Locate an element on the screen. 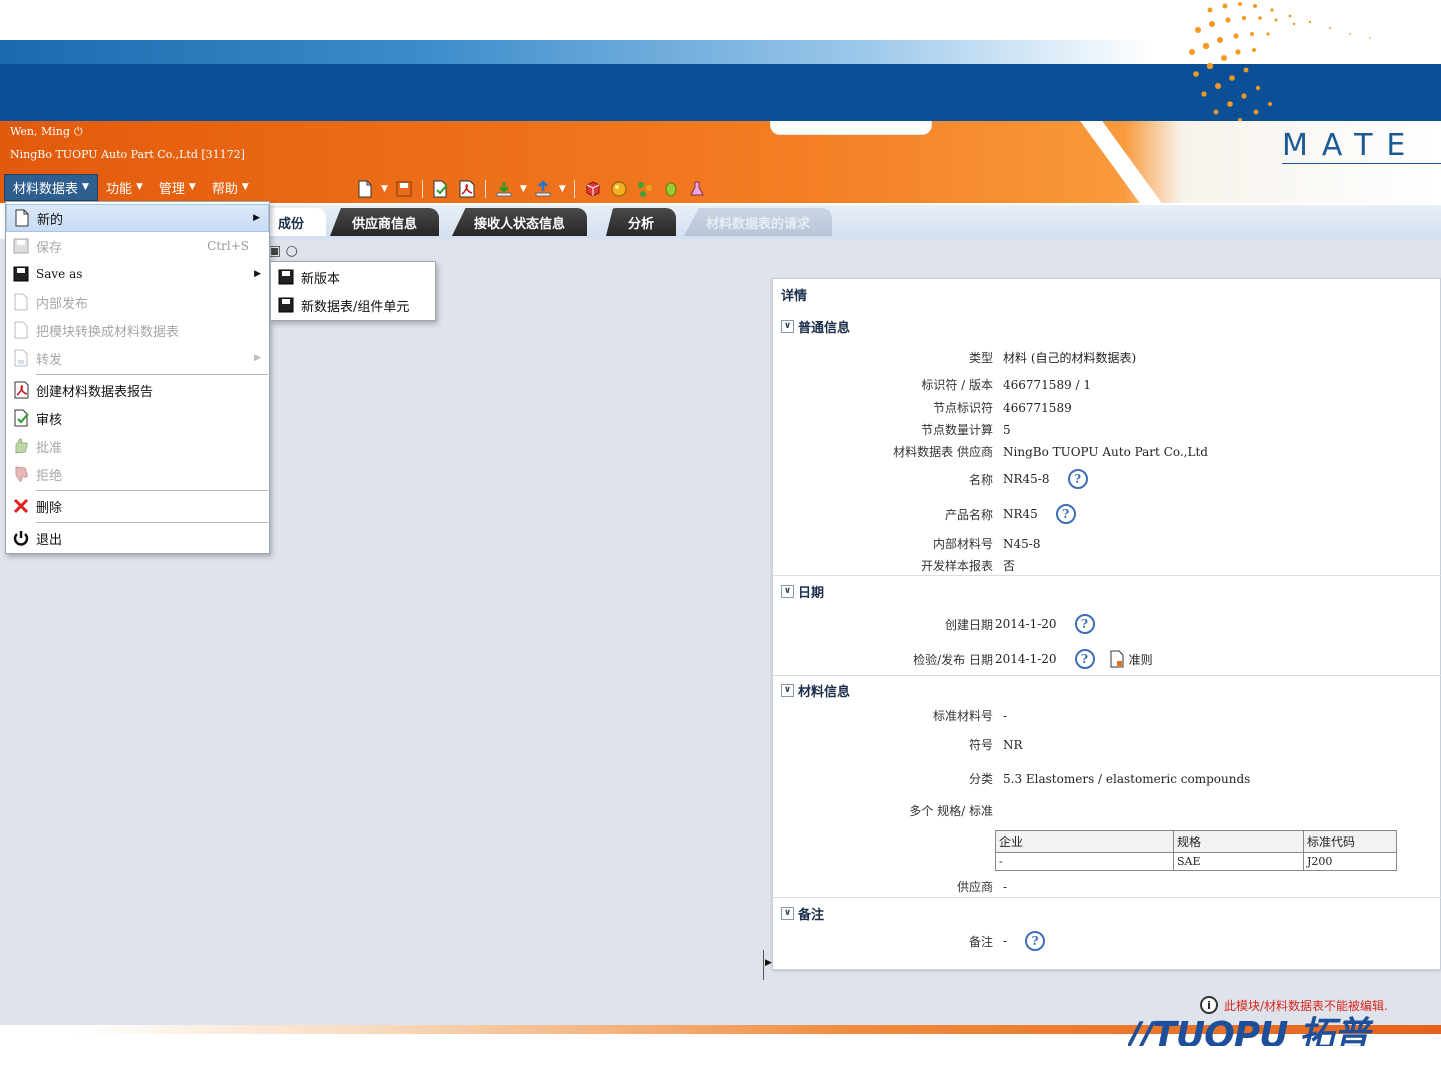 The image size is (1441, 1081). save-datasheet-icon is located at coordinates (286, 305).